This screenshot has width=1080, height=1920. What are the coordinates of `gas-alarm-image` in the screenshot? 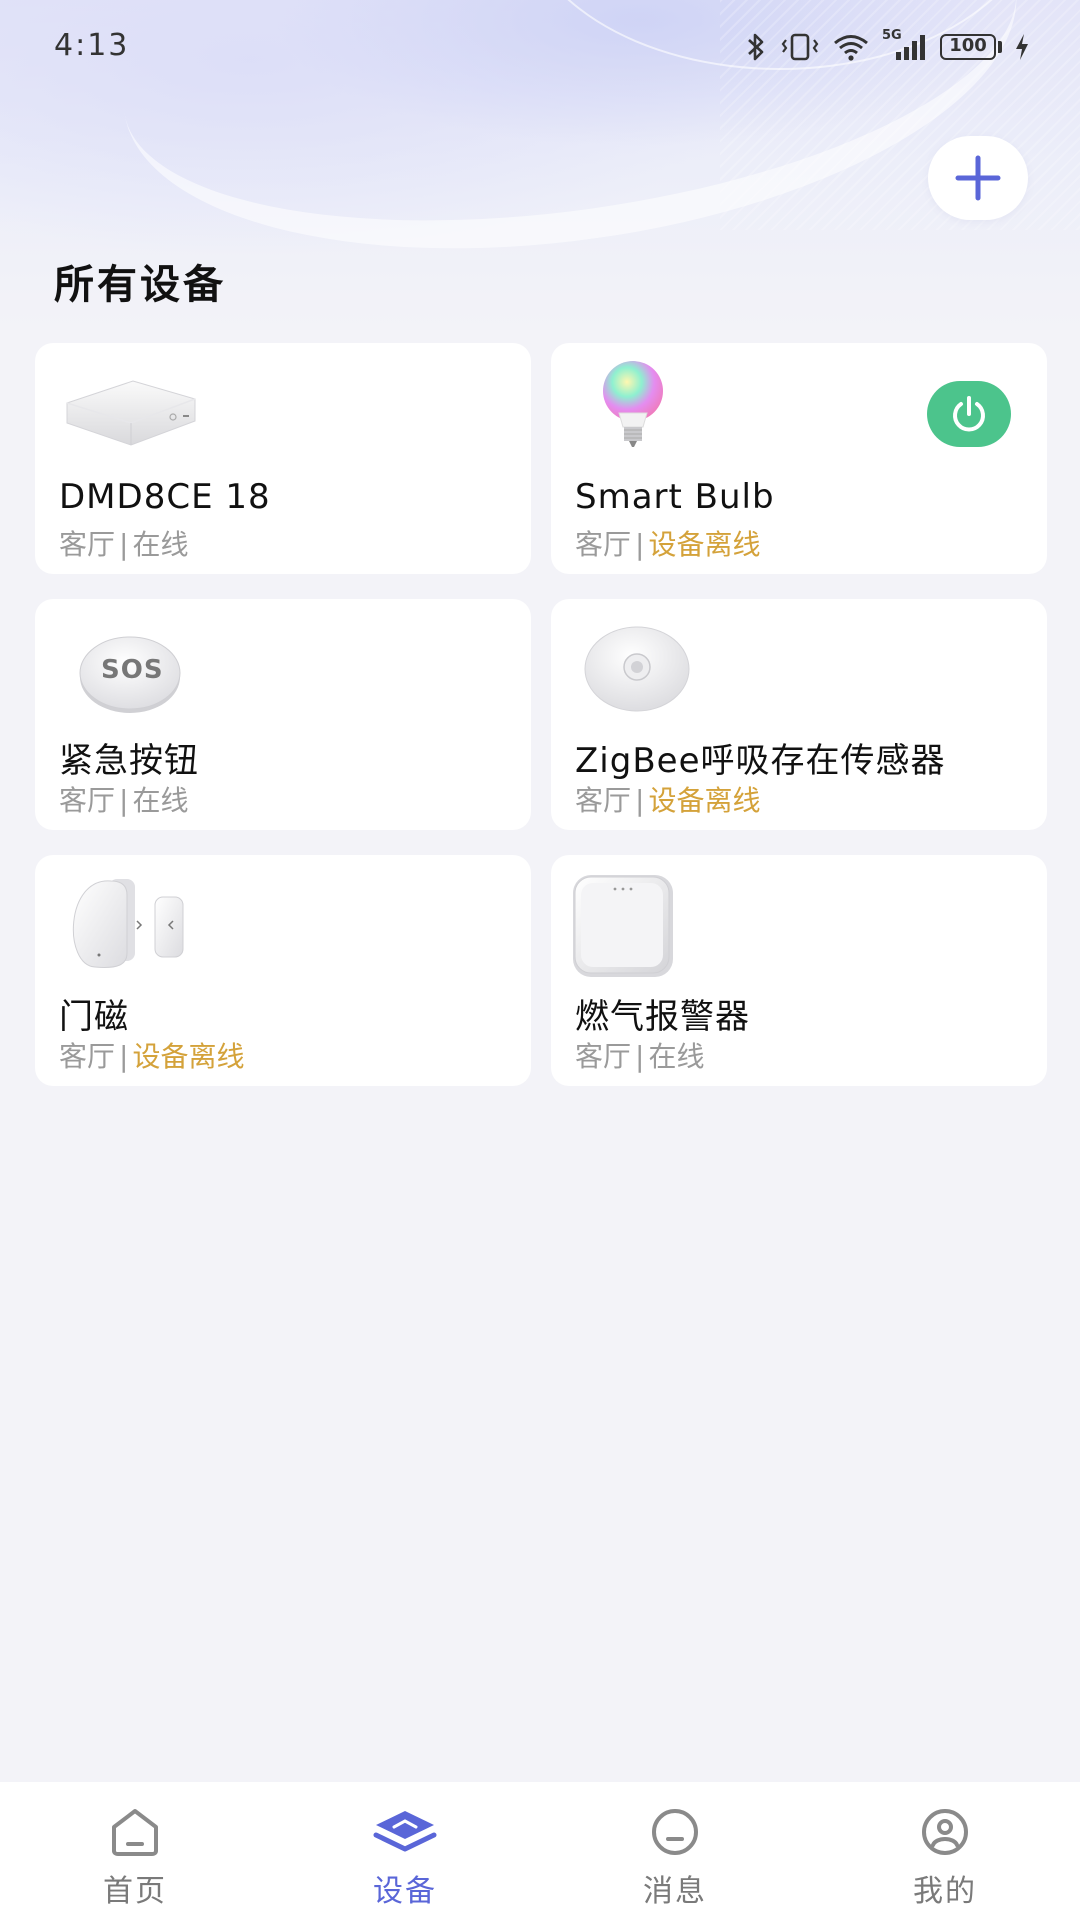 It's located at (646, 925).